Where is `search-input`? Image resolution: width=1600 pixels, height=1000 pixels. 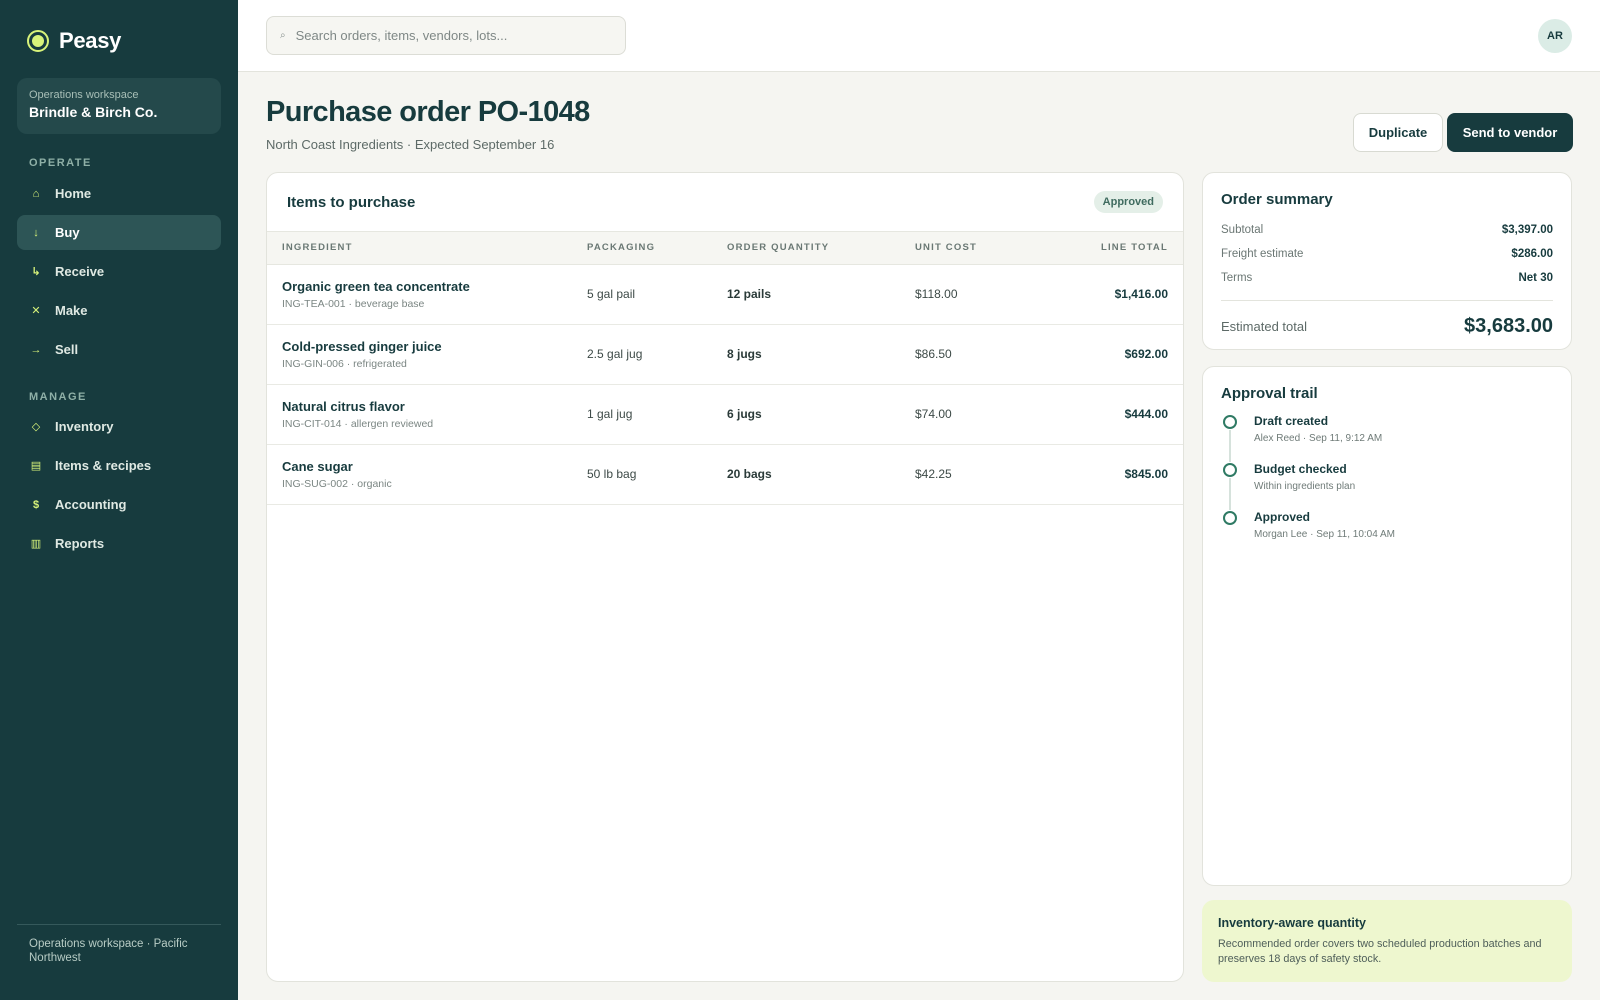 search-input is located at coordinates (445, 35).